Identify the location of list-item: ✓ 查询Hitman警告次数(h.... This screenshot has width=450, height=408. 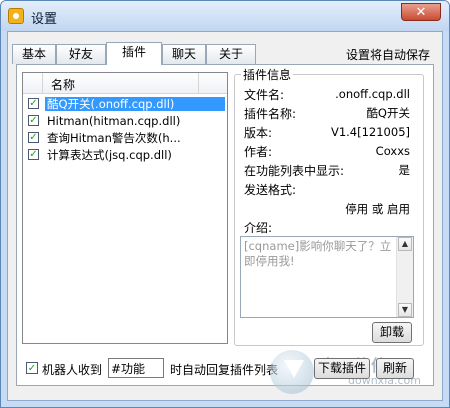
(125, 138).